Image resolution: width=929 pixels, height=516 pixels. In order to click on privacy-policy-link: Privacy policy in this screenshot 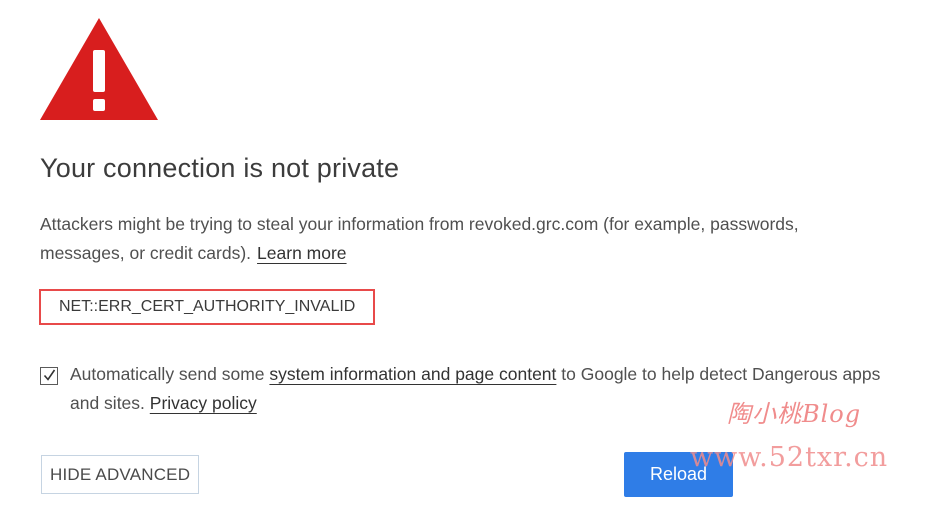, I will do `click(203, 403)`.